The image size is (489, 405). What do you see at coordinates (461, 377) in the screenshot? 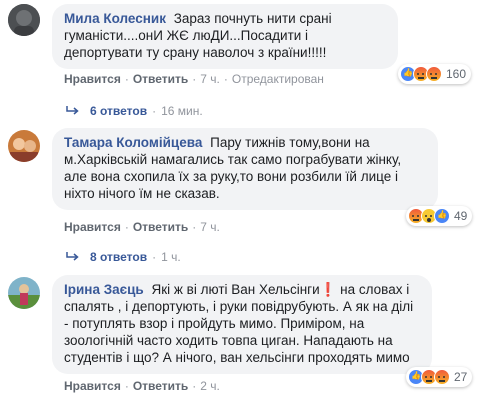
I see `reaction-count: 27` at bounding box center [461, 377].